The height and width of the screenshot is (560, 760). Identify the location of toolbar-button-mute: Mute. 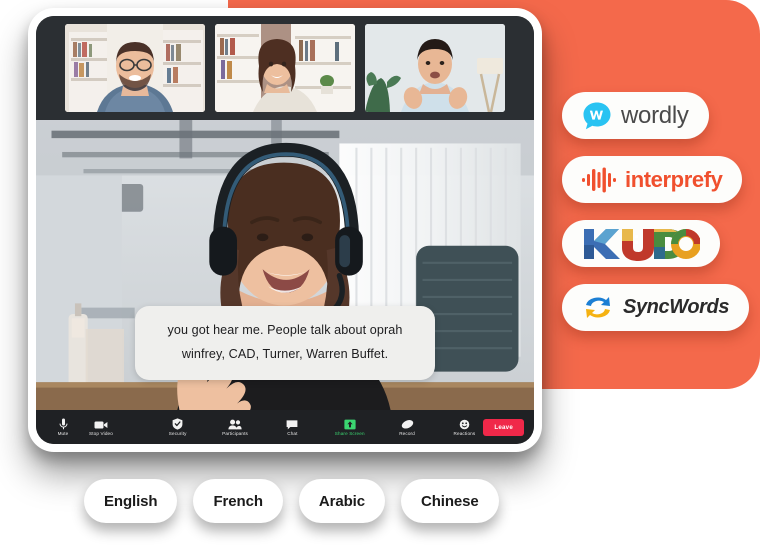
(63, 427).